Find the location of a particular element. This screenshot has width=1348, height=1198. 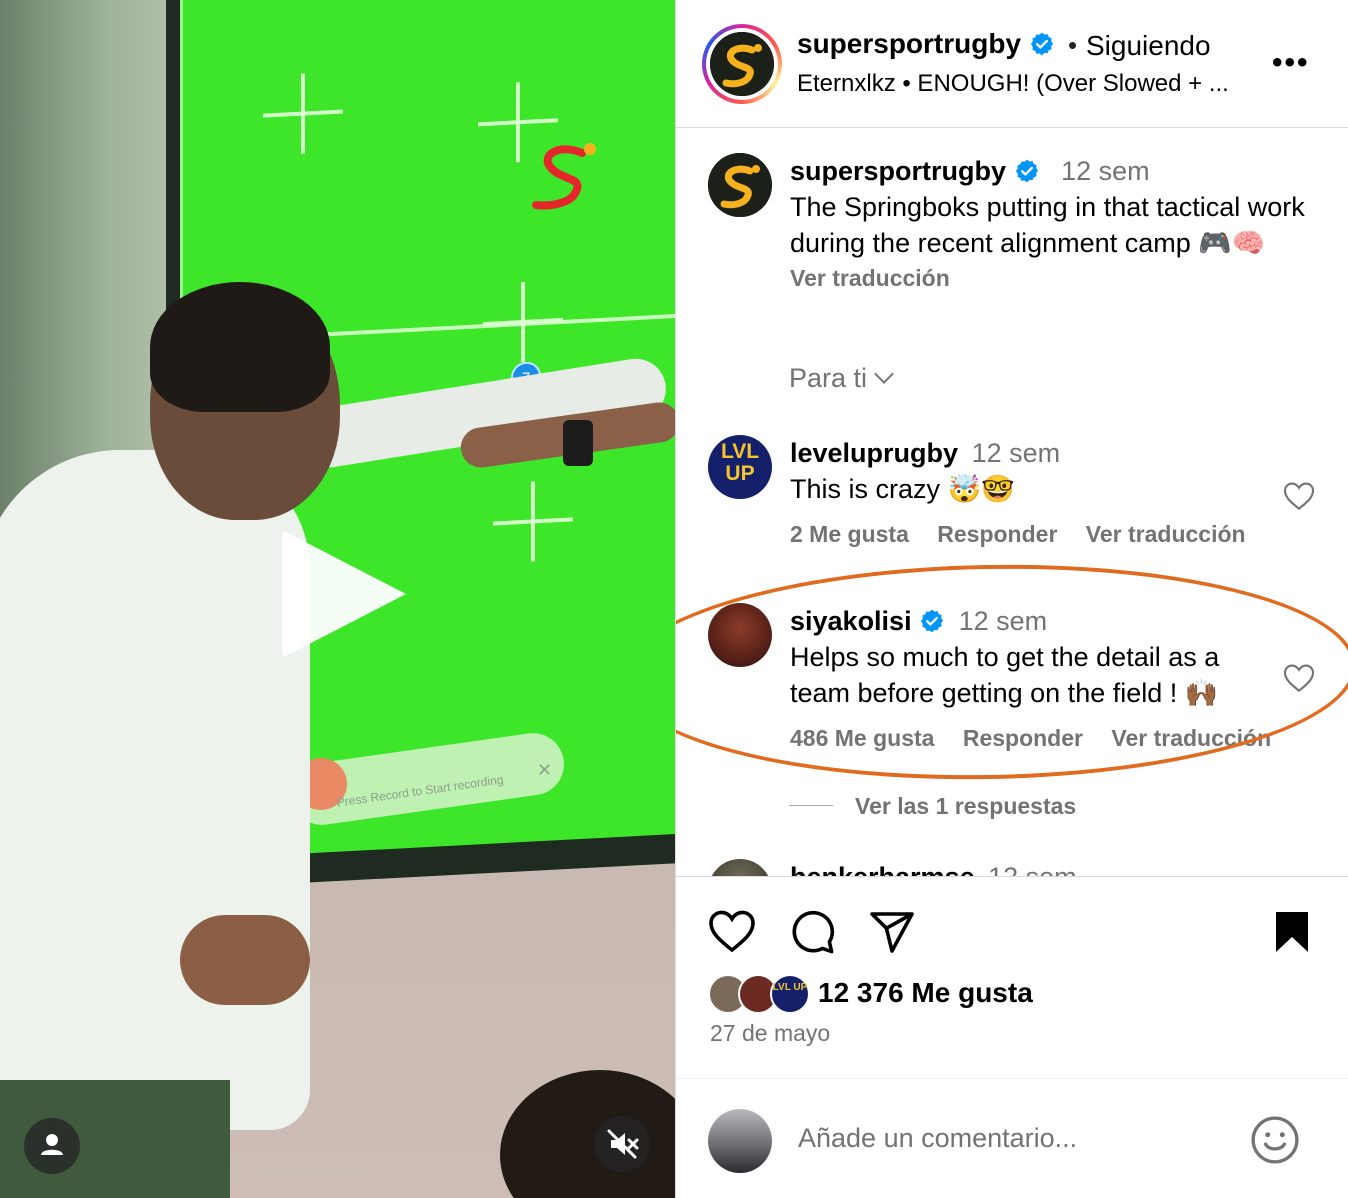

caption-avatar is located at coordinates (740, 185).